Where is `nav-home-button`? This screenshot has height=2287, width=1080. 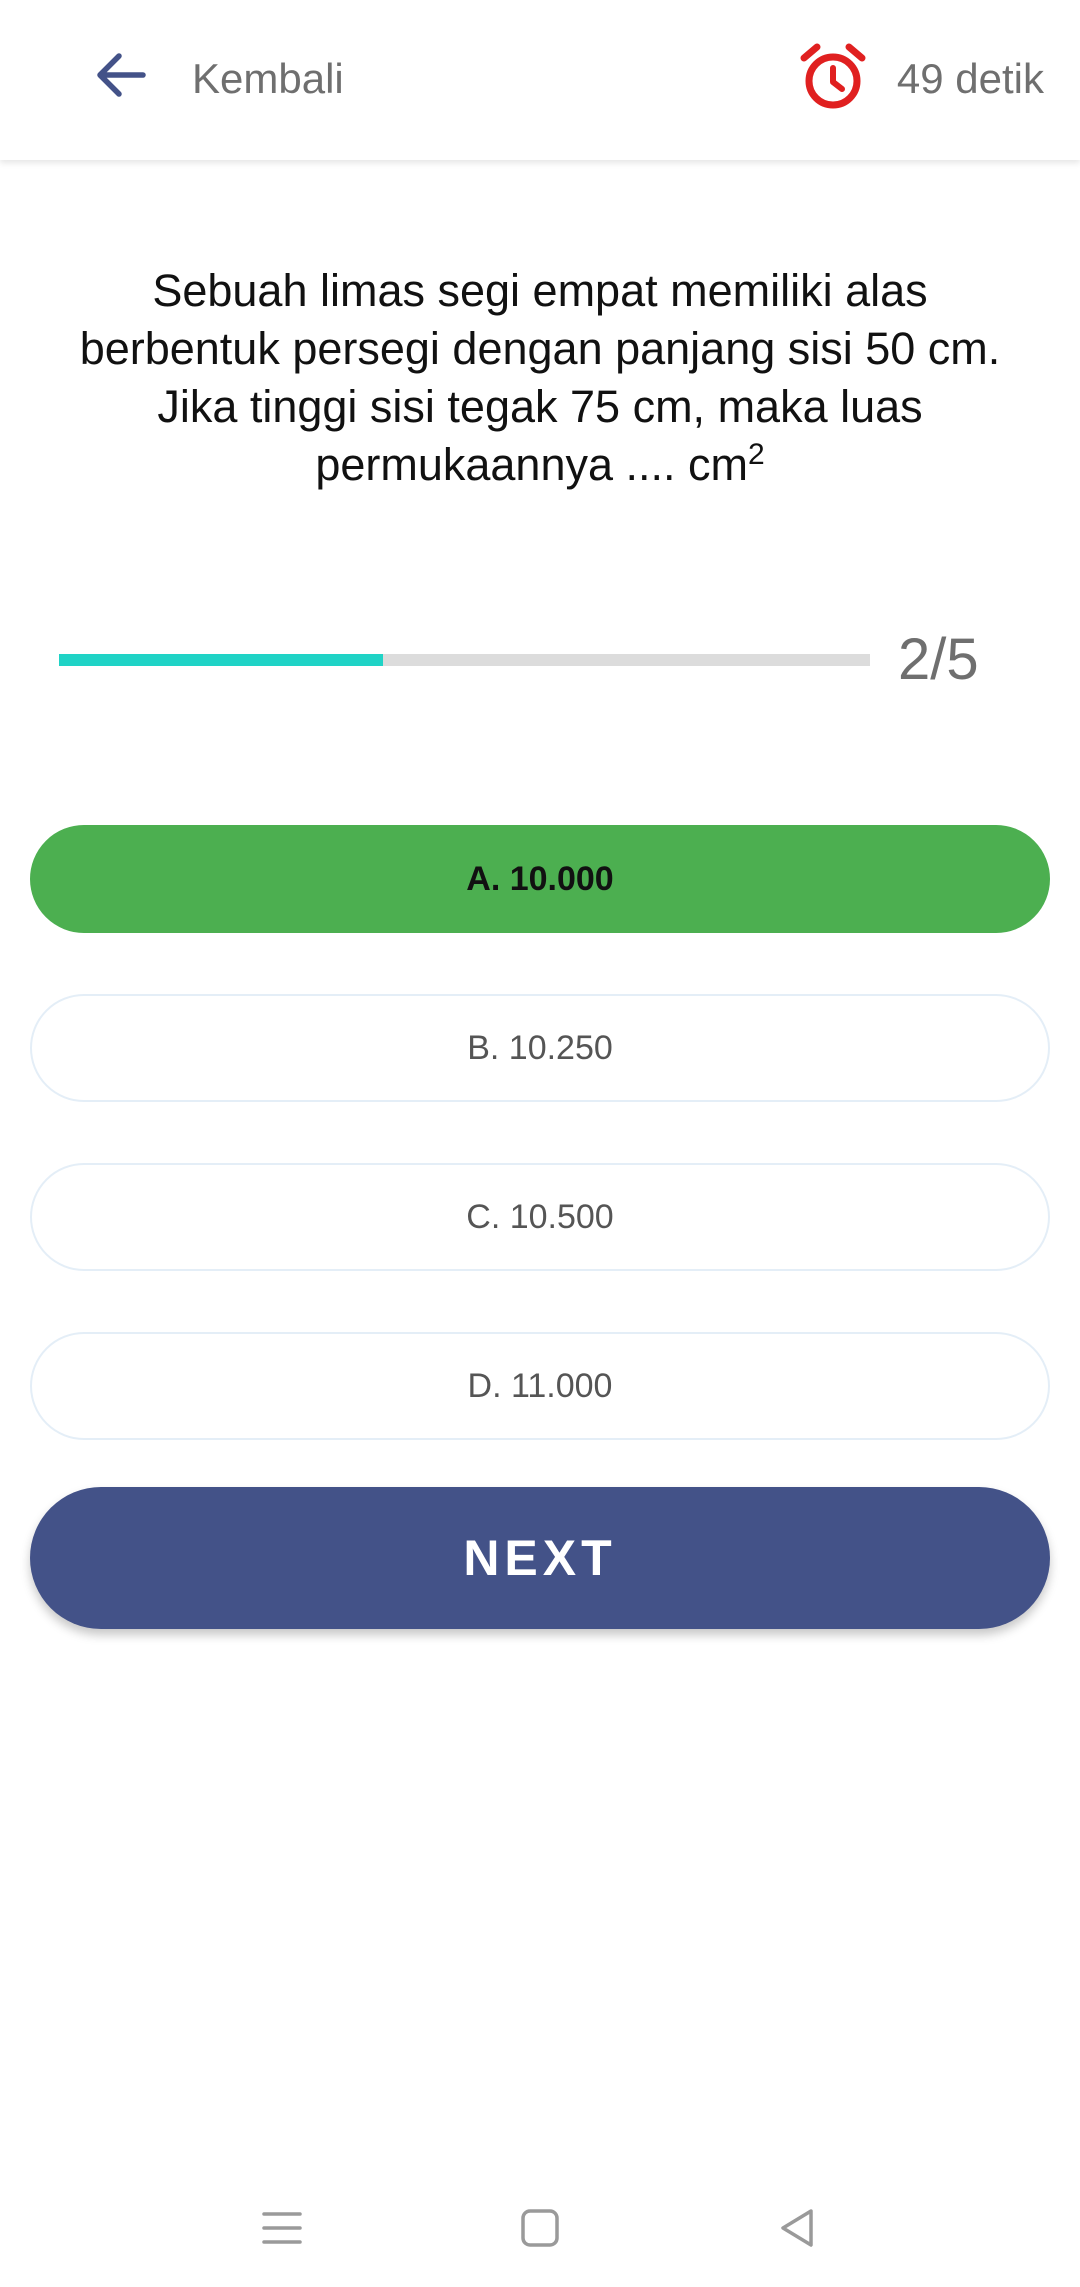 nav-home-button is located at coordinates (540, 2228).